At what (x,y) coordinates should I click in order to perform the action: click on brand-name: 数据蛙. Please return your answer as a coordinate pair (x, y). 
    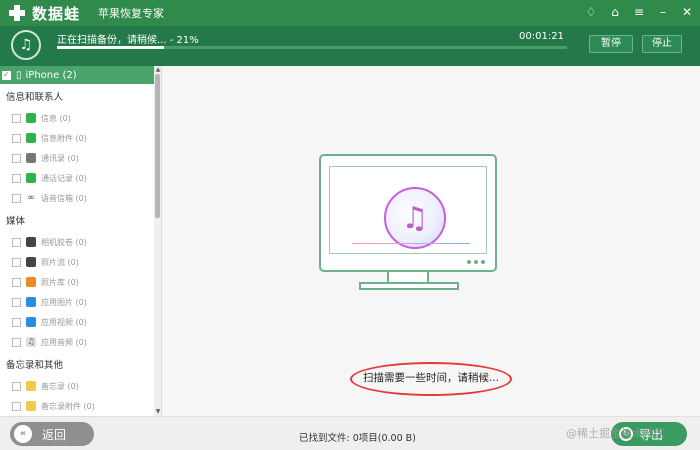
    Looking at the image, I should click on (56, 13).